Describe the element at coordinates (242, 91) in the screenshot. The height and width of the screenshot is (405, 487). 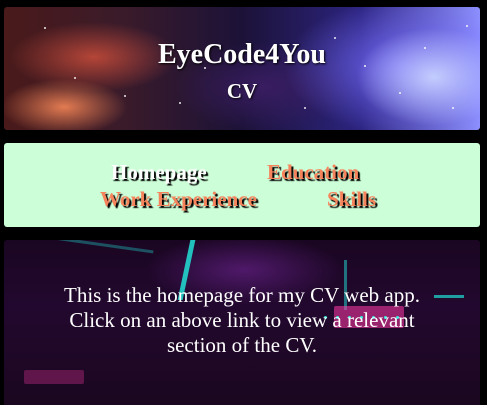
I see `site-subtitle: CV` at that location.